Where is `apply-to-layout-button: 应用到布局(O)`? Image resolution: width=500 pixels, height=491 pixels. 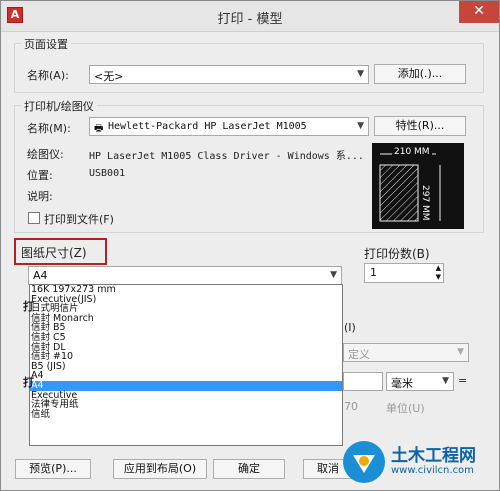
apply-to-layout-button: 应用到布局(O) is located at coordinates (160, 469).